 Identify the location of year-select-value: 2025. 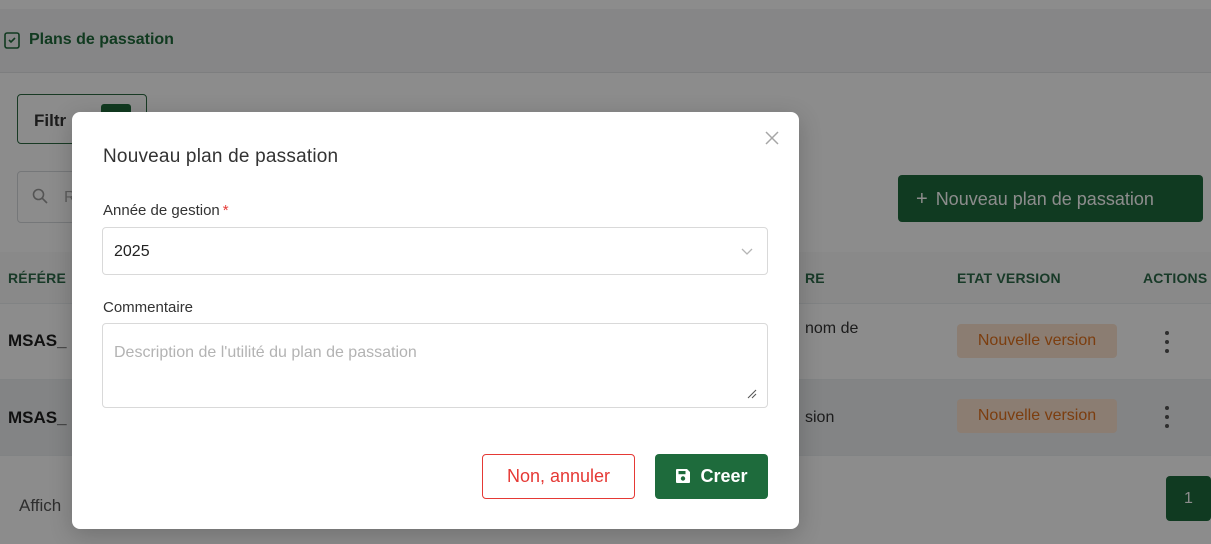
(132, 251).